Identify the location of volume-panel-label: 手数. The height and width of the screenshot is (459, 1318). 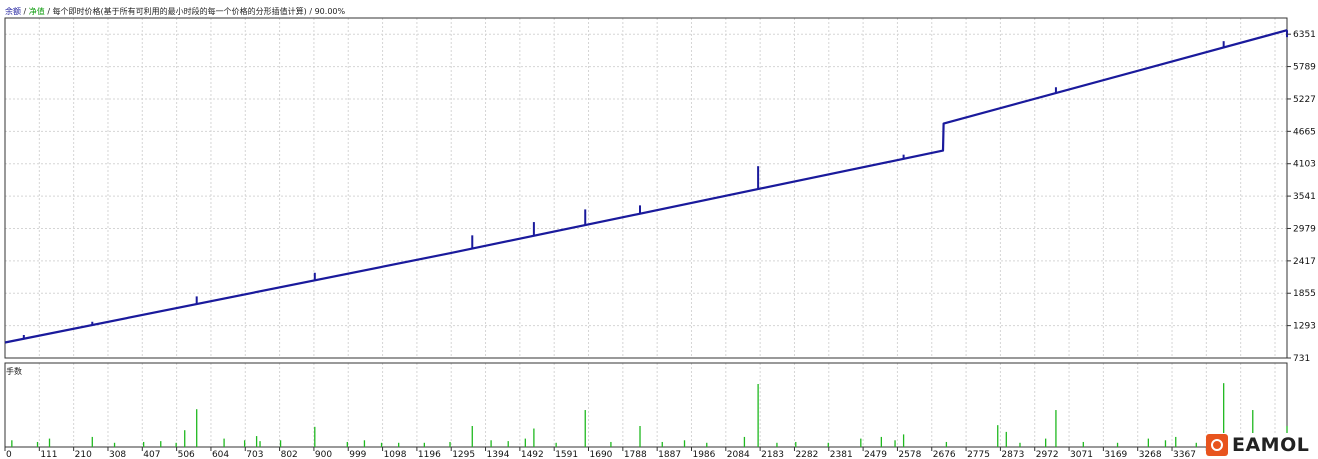
(14, 371).